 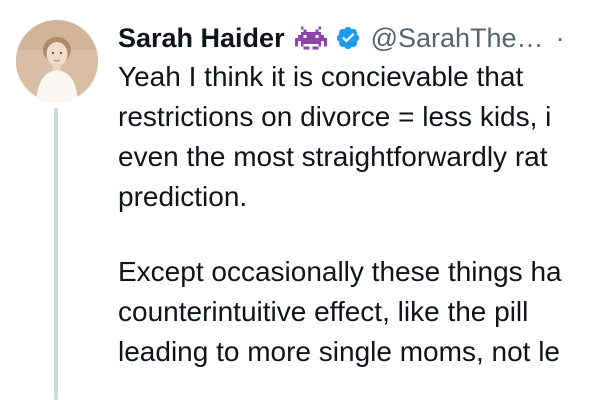 I want to click on author-name: Sarah Haider, so click(x=201, y=38).